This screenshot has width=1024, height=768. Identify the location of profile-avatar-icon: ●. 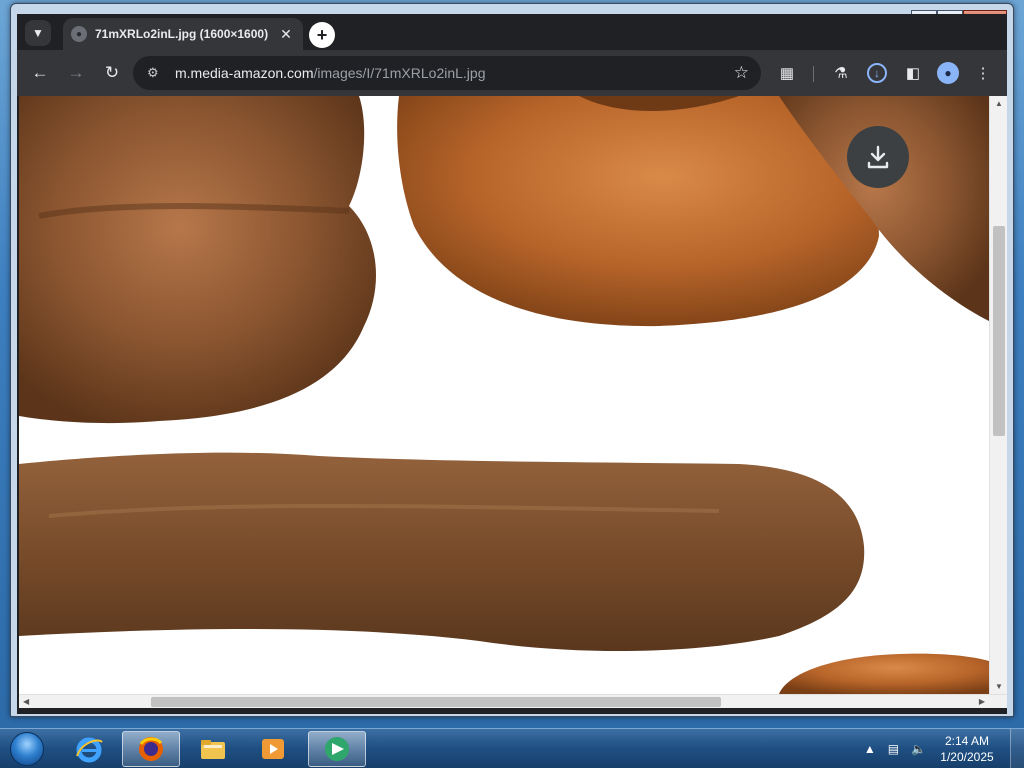
(948, 73).